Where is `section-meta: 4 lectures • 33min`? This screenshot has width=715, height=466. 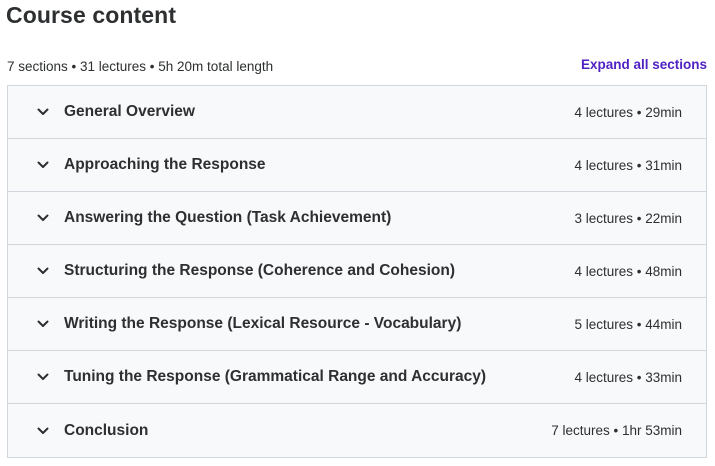
section-meta: 4 lectures • 33min is located at coordinates (628, 377).